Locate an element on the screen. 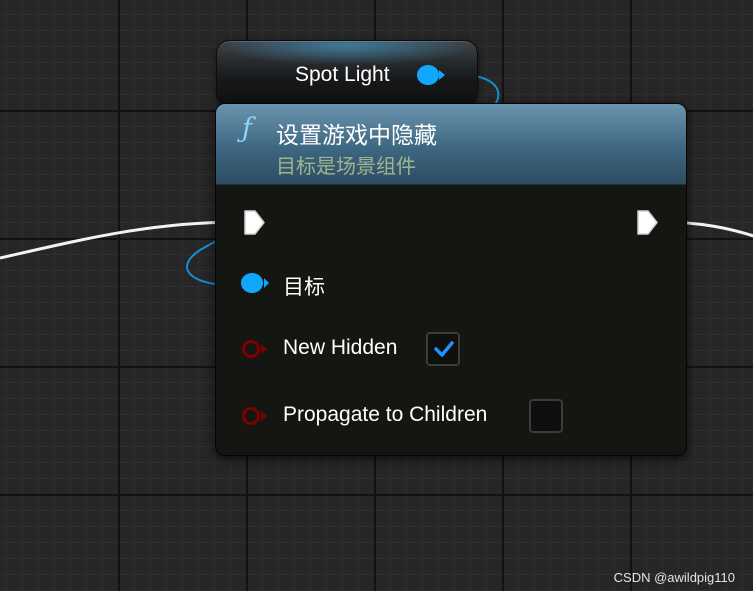  watermark: CSDN @awildpig110 is located at coordinates (674, 577).